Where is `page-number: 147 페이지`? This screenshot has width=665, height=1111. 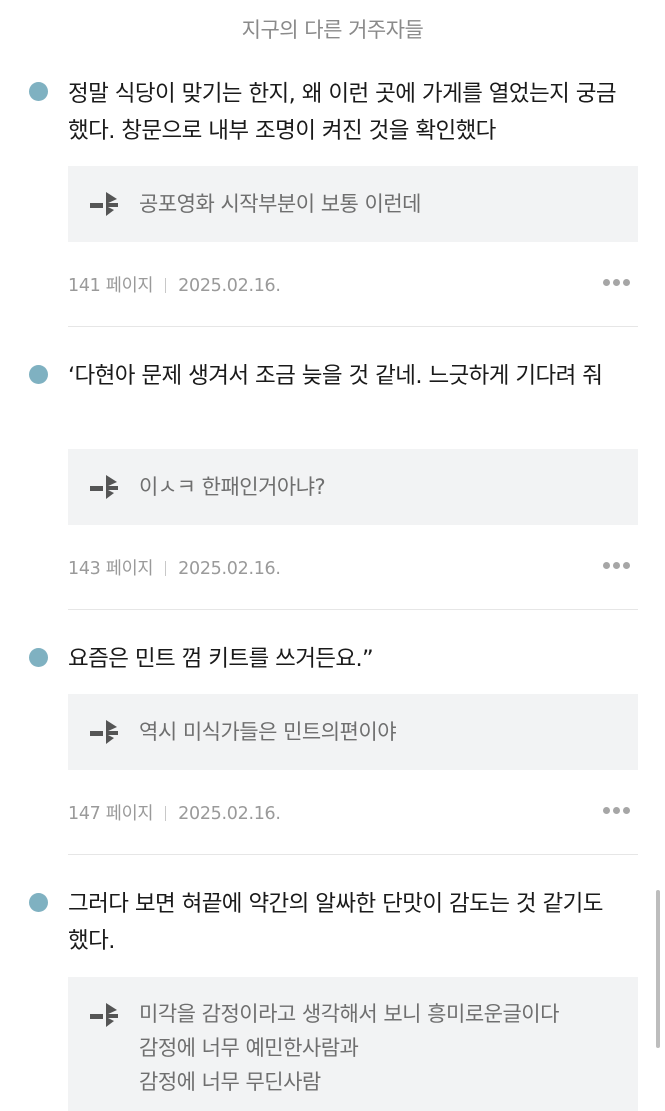 page-number: 147 페이지 is located at coordinates (111, 814).